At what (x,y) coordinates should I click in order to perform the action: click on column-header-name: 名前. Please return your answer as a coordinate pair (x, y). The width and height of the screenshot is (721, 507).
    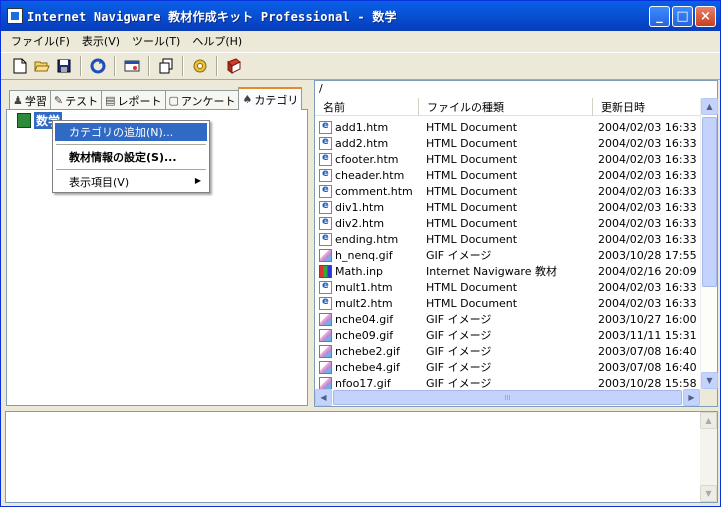
    Looking at the image, I should click on (367, 107).